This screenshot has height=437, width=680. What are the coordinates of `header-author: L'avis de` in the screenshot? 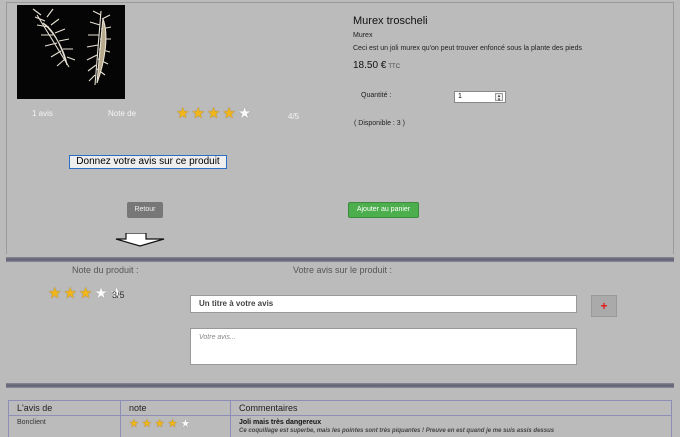 It's located at (64, 408).